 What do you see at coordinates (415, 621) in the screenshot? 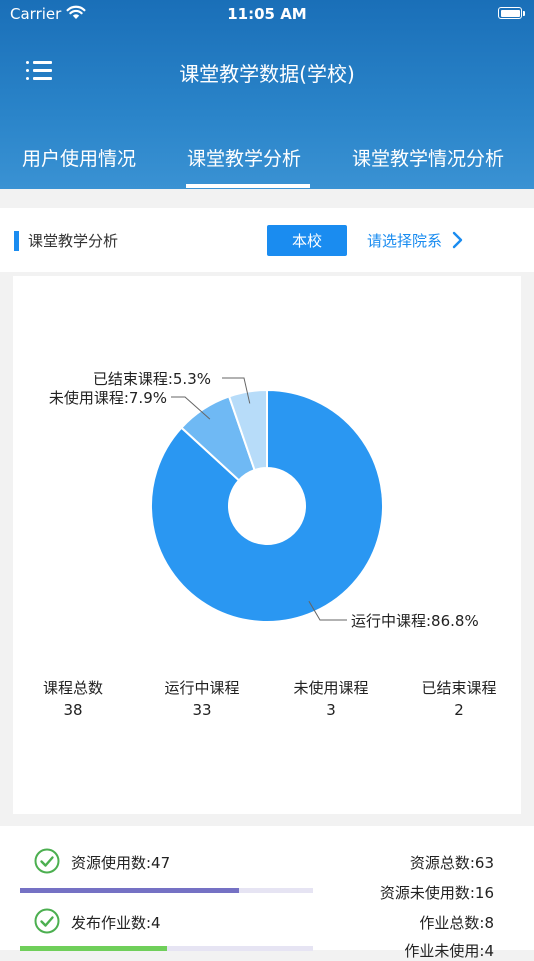
I see `slice-label: 运行中课程:86.8%` at bounding box center [415, 621].